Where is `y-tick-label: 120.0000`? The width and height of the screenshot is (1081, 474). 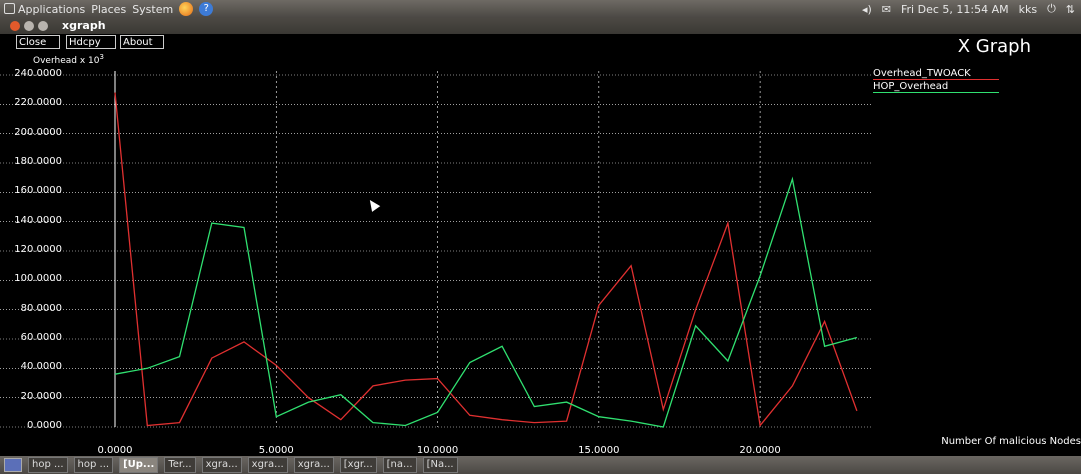 y-tick-label: 120.0000 is located at coordinates (38, 249).